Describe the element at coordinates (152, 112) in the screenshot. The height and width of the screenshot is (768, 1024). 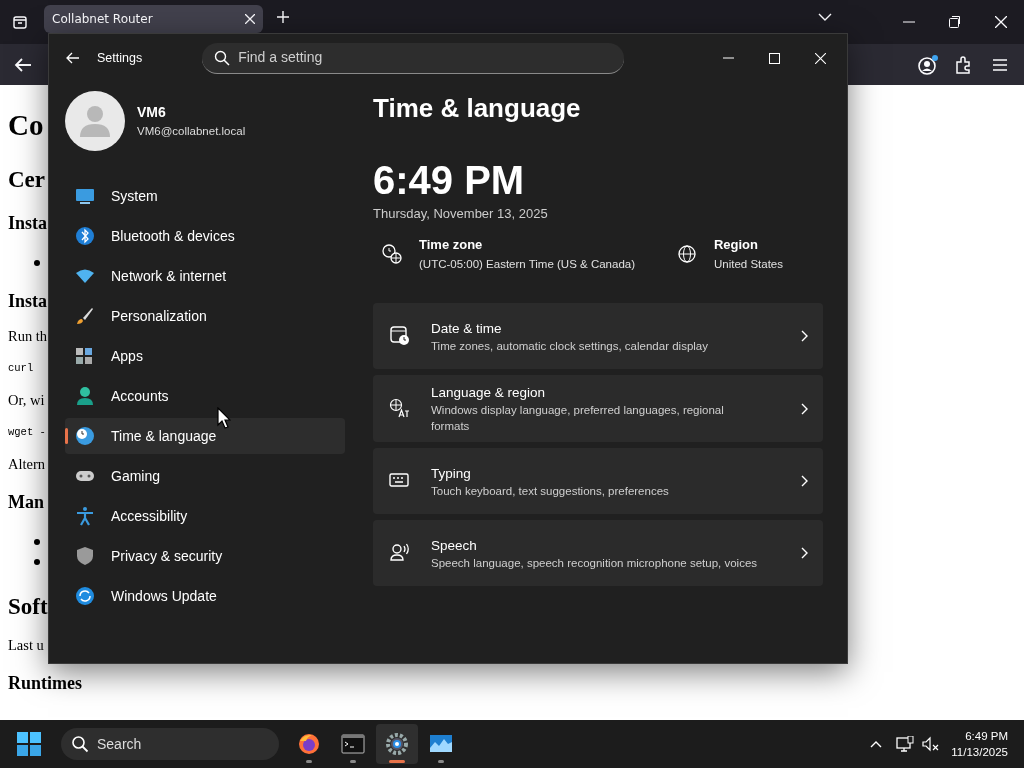
I see `user-name: VM6` at that location.